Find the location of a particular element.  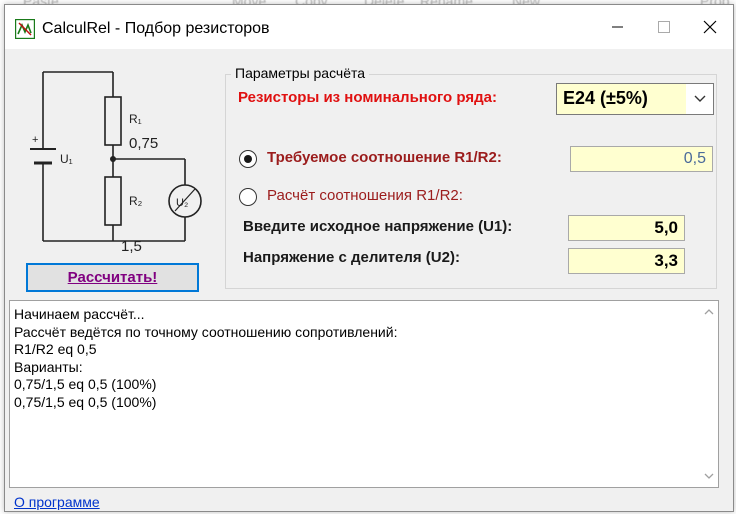

chevron-down-icon is located at coordinates (699, 98).